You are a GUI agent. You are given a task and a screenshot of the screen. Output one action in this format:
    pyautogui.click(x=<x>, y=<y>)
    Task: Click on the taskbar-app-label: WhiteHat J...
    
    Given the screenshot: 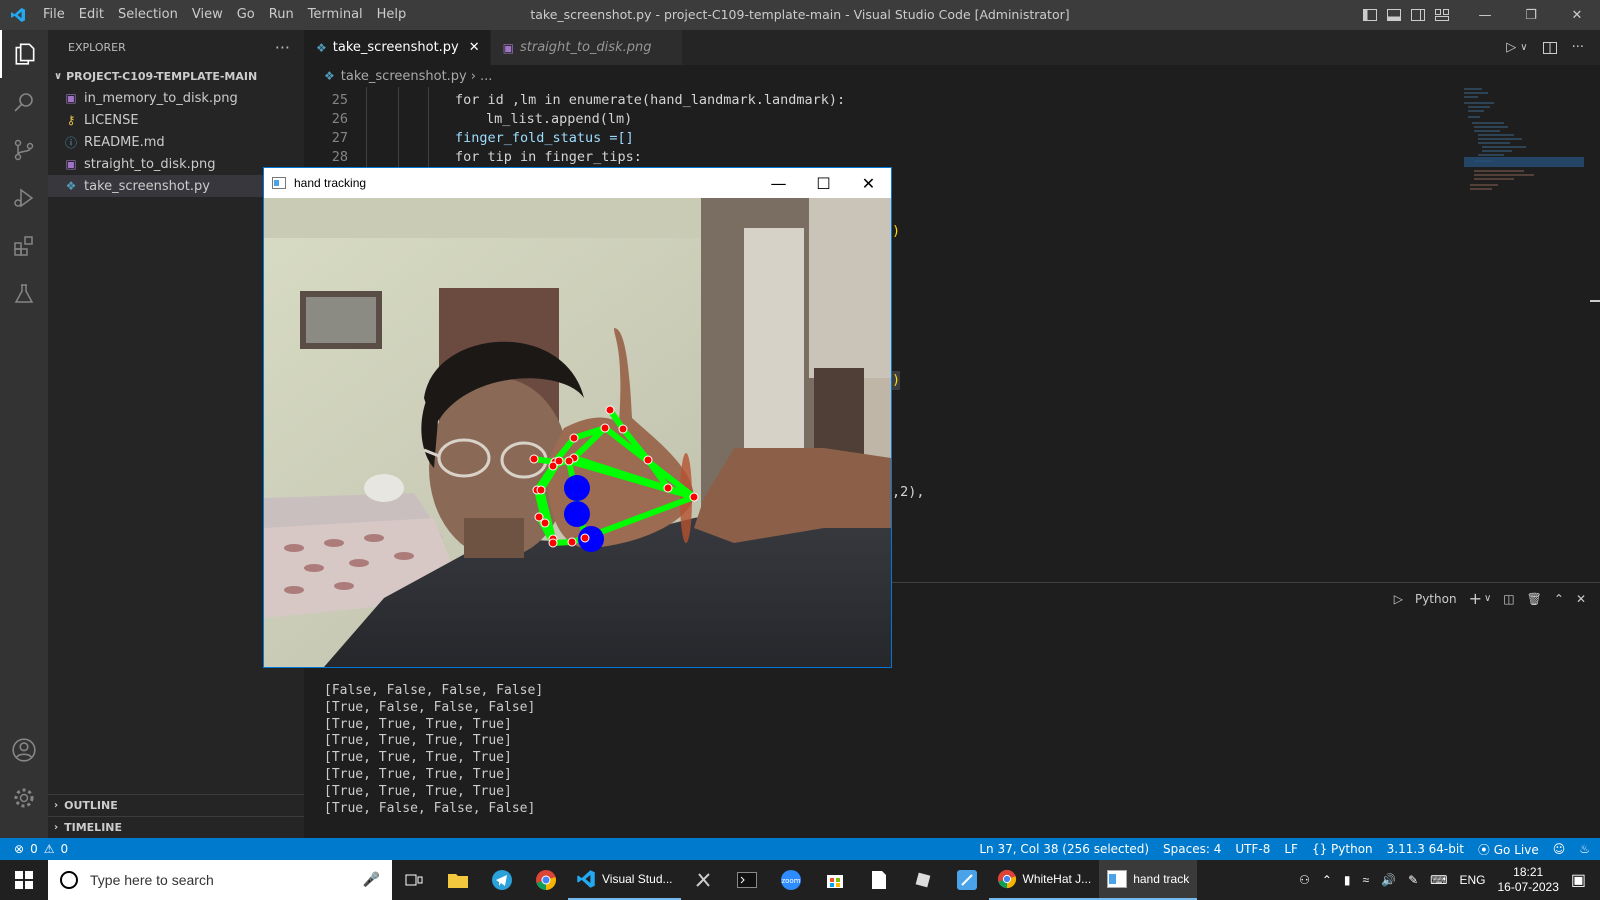 What is the action you would take?
    pyautogui.click(x=1057, y=879)
    